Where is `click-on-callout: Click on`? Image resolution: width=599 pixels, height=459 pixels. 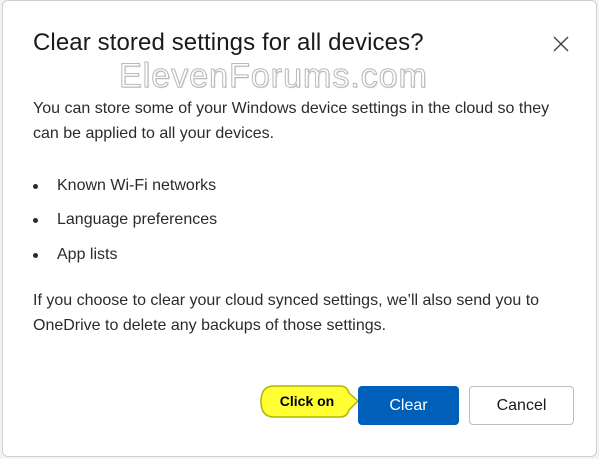 click-on-callout: Click on is located at coordinates (310, 401).